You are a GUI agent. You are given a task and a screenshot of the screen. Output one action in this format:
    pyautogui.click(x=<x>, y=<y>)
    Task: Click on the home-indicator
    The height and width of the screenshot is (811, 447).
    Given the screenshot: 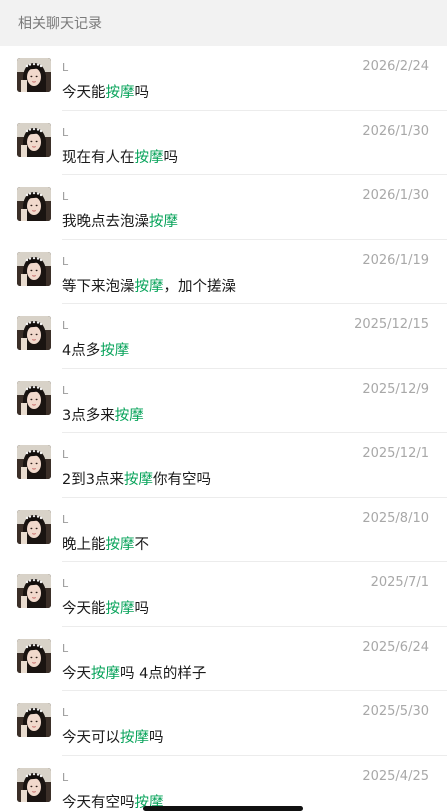 What is the action you would take?
    pyautogui.click(x=223, y=808)
    